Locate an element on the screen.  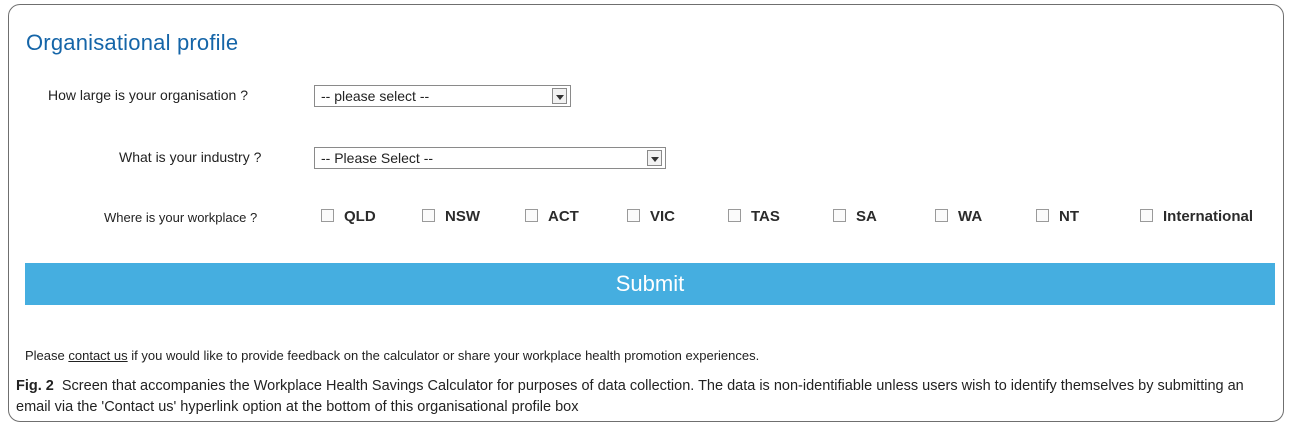
industry-select: -- Please Select -- is located at coordinates (490, 158).